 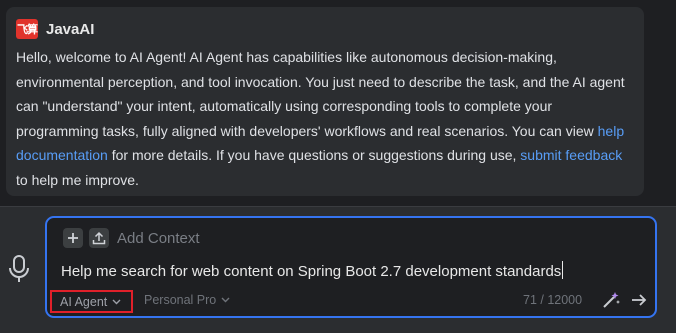 What do you see at coordinates (351, 301) in the screenshot?
I see `input-footer: AI Agent Personal Pro 71 / 12000` at bounding box center [351, 301].